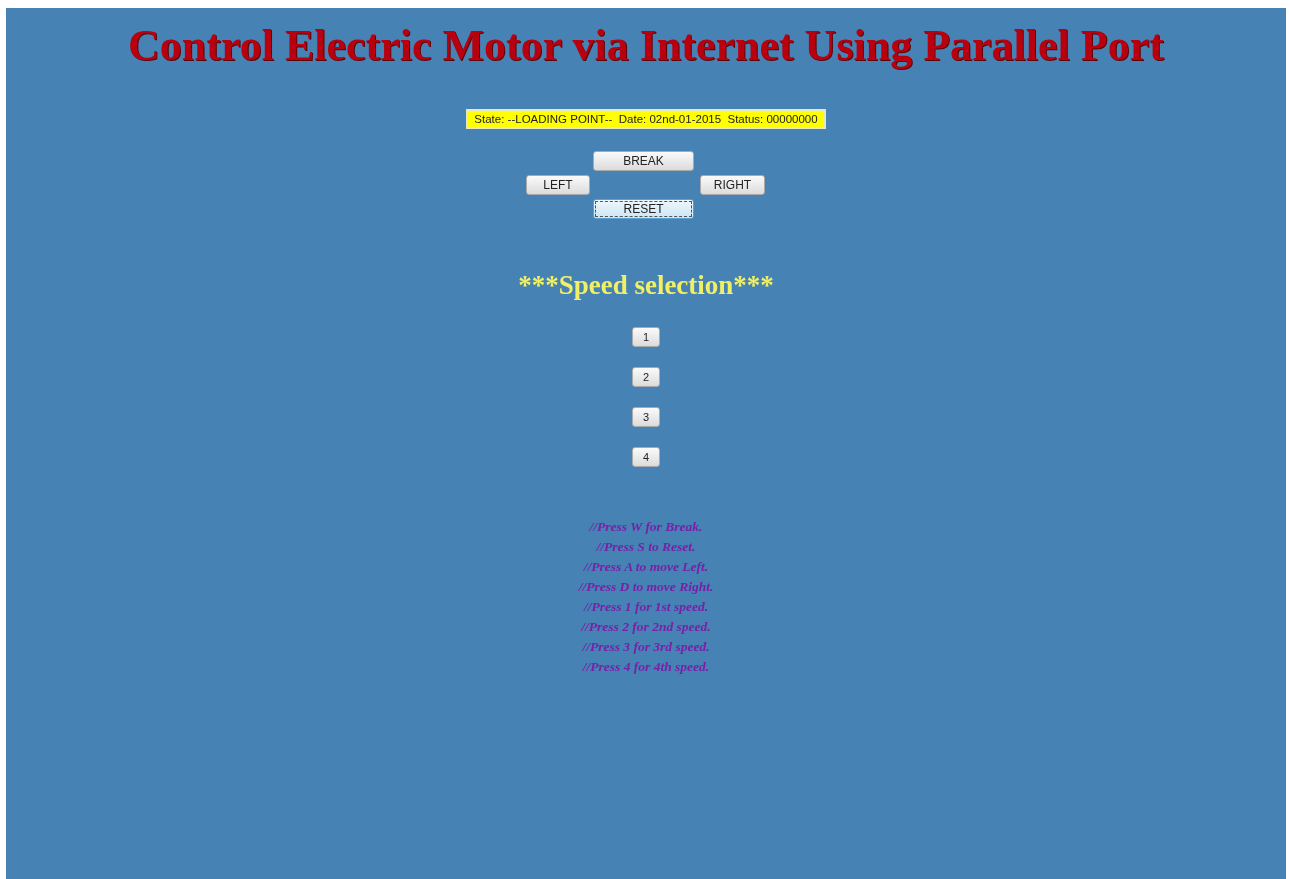 The image size is (1290, 879). I want to click on speed-heading: ***Speed selection***, so click(646, 285).